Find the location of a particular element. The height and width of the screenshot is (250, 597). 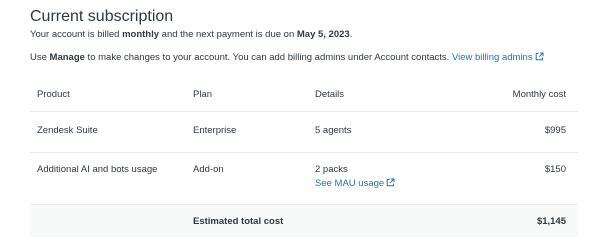

due-date: May 5, 2023 is located at coordinates (323, 34).